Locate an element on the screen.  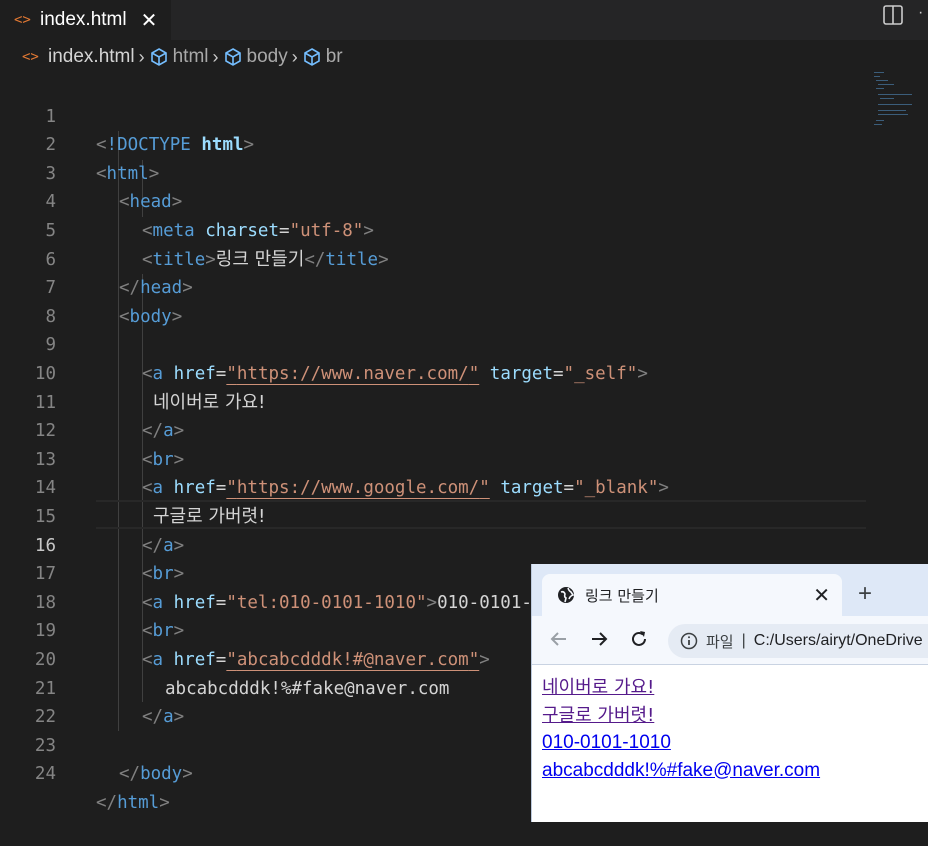
close-icon: ✕ is located at coordinates (821, 595).